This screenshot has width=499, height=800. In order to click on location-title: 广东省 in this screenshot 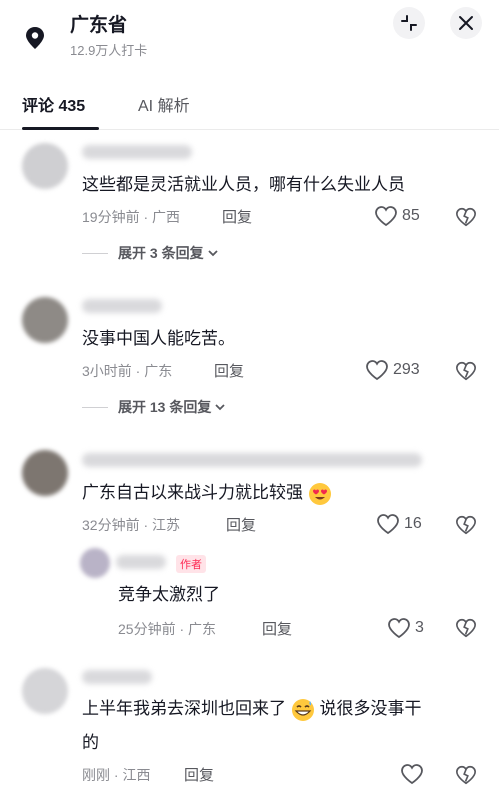, I will do `click(98, 23)`.